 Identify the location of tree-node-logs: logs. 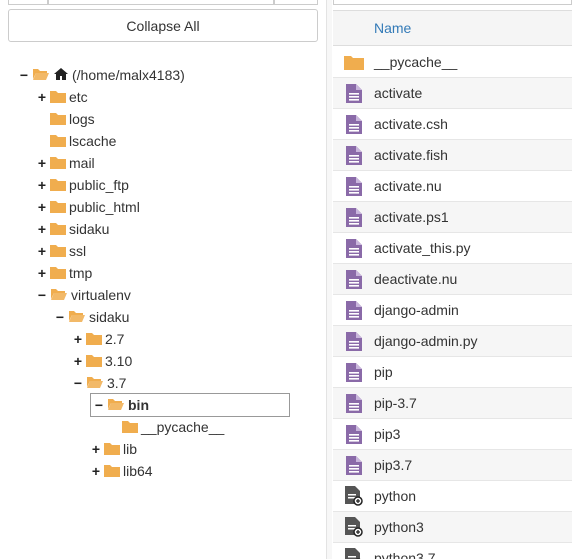
(65, 119).